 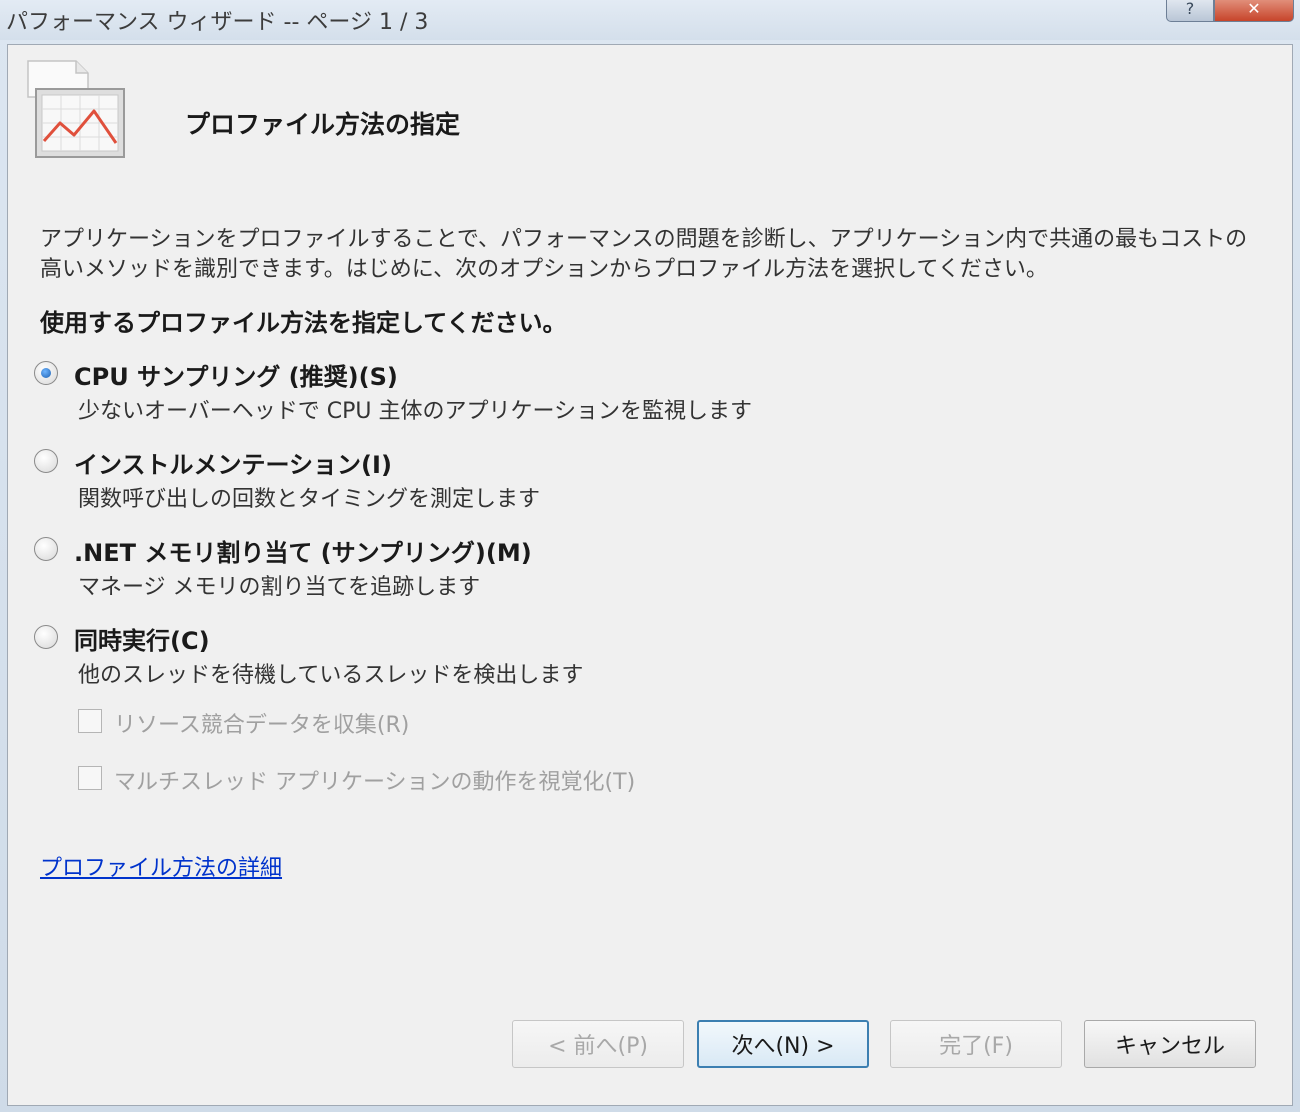 I want to click on contention-checkbox, so click(x=90, y=721).